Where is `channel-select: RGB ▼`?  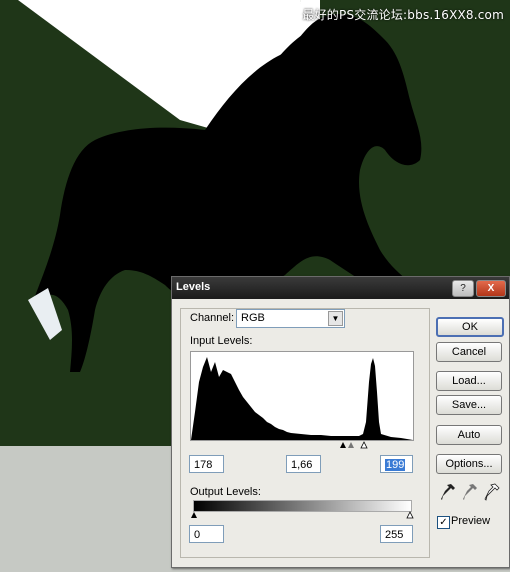 channel-select: RGB ▼ is located at coordinates (290, 318).